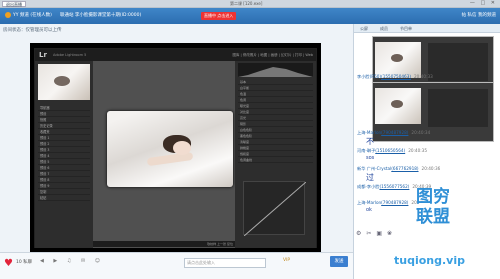 This screenshot has width=500, height=279. Describe the element at coordinates (32, 30) in the screenshot. I see `room-status: 房间状态：仅管理员可以上传` at that location.